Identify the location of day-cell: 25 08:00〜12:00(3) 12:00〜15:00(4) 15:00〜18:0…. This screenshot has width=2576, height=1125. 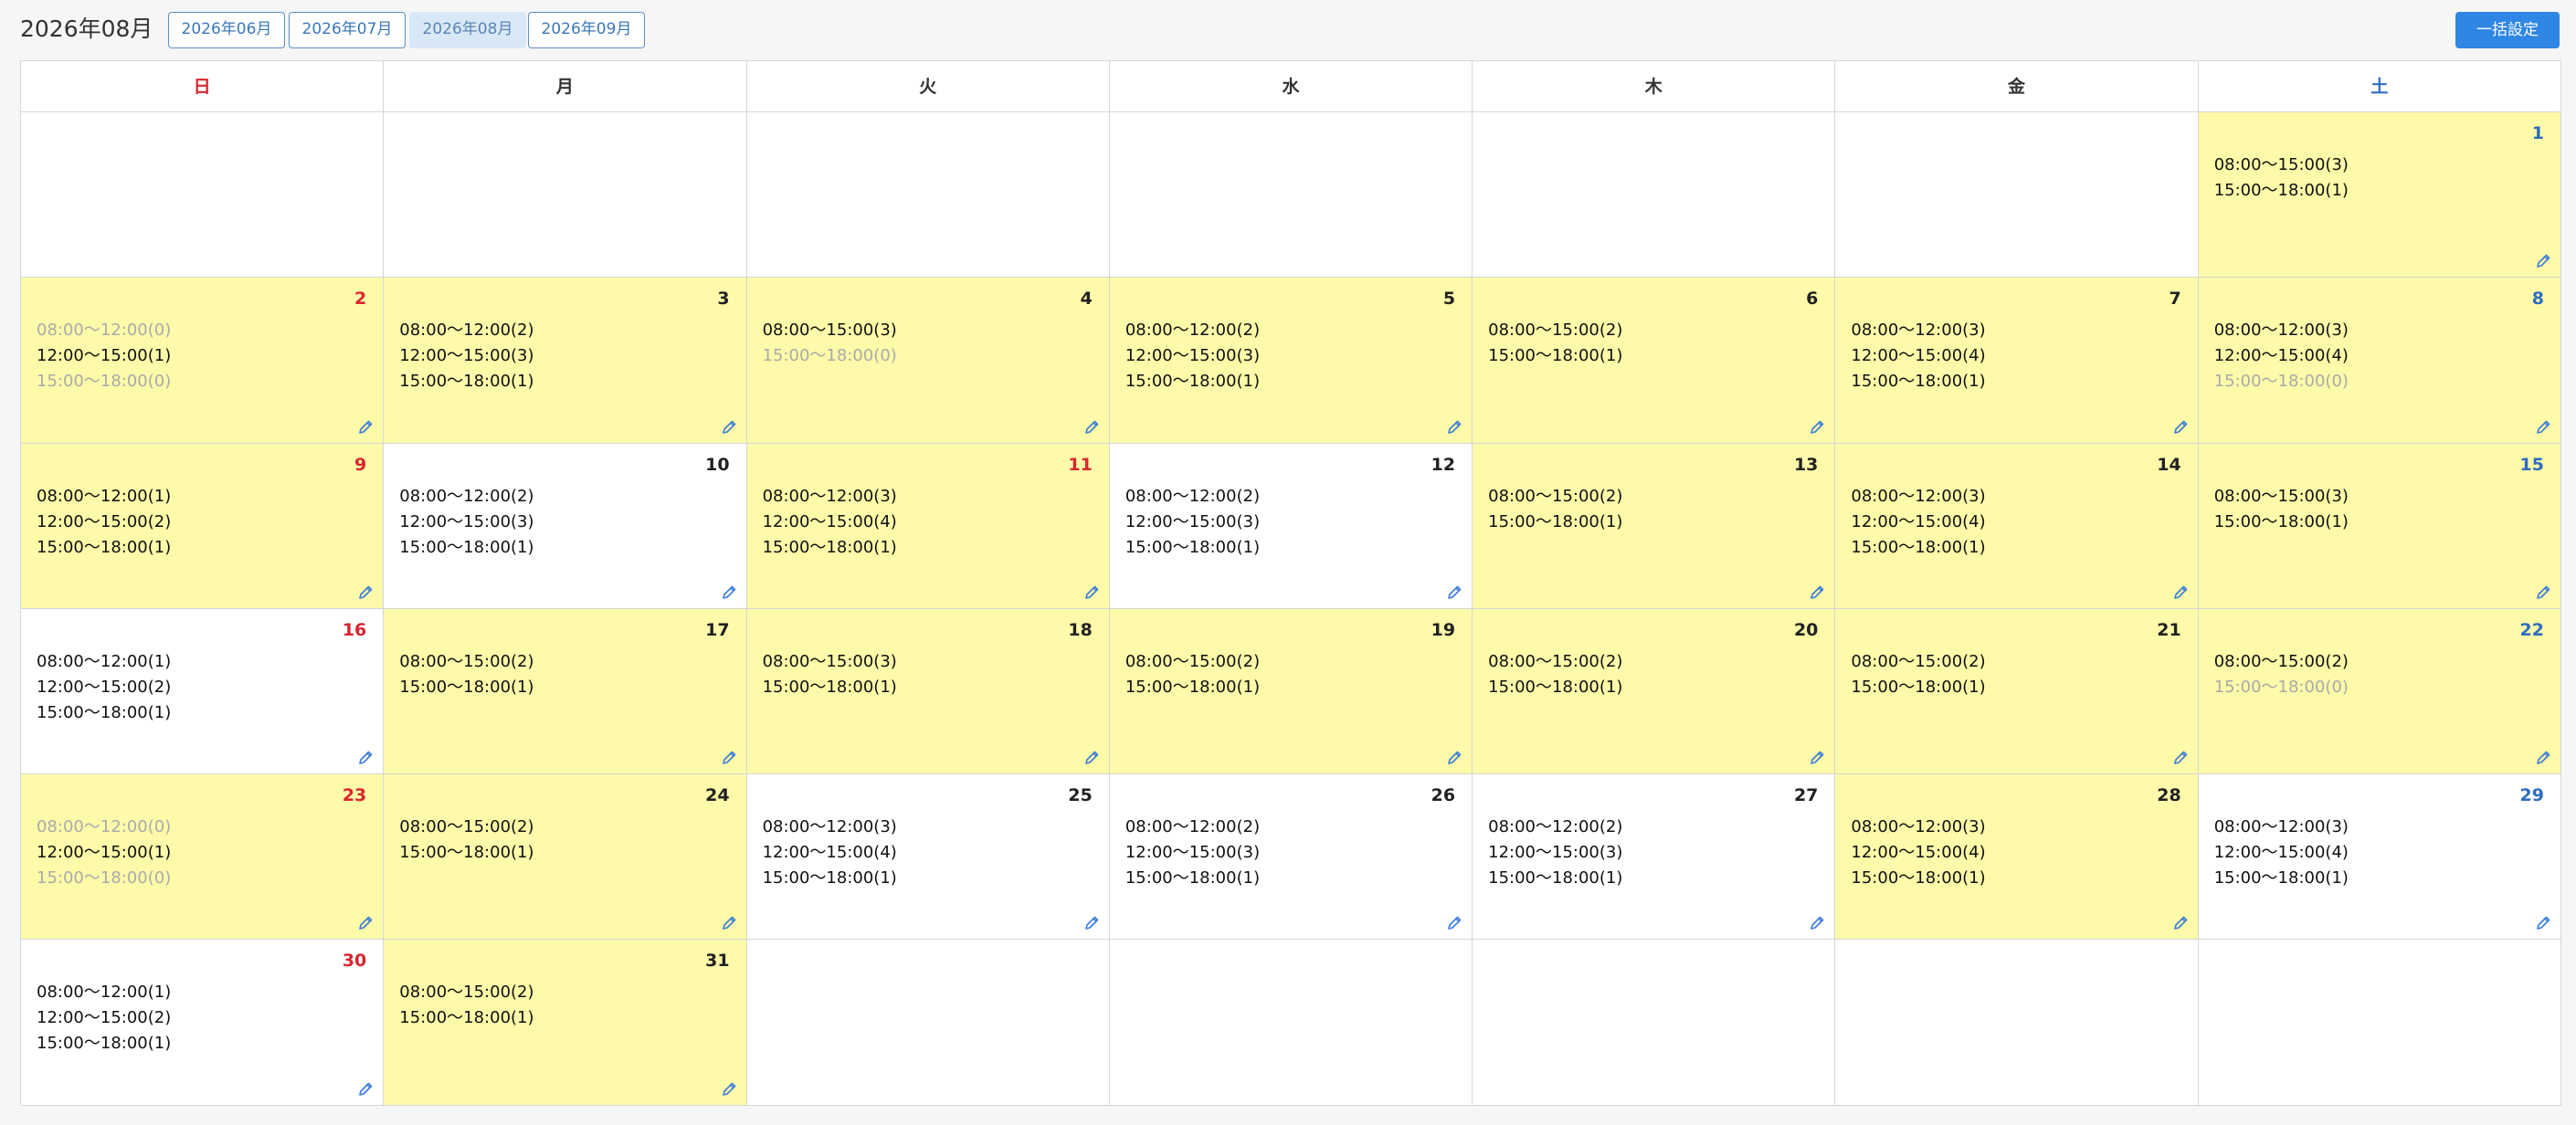
(928, 857).